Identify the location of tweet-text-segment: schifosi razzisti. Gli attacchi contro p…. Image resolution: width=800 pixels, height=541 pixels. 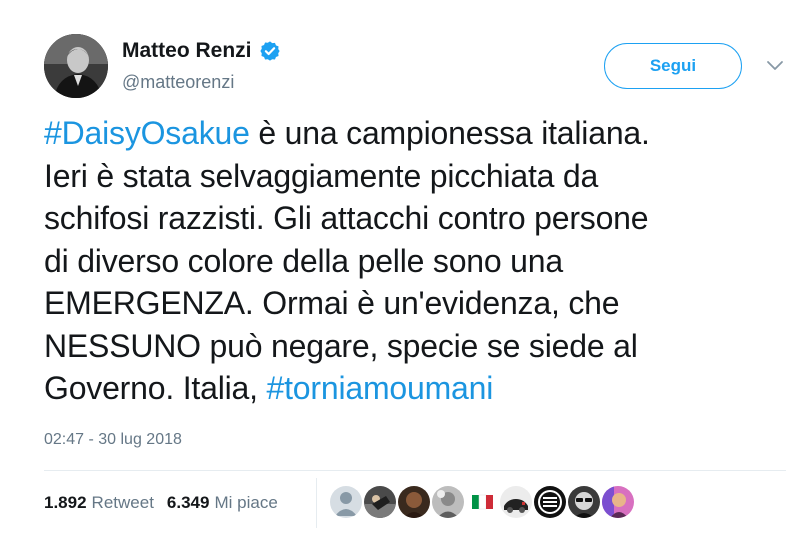
(346, 218).